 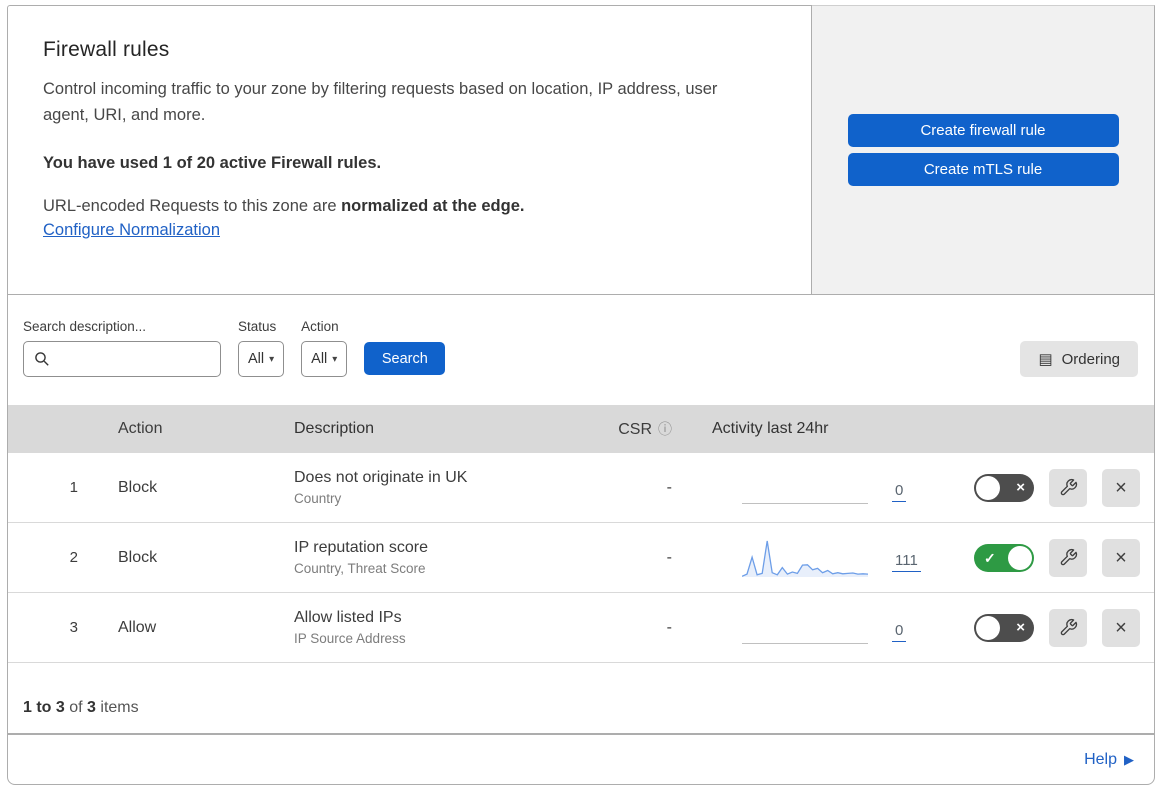 I want to click on rule-action: Allow, so click(x=137, y=627).